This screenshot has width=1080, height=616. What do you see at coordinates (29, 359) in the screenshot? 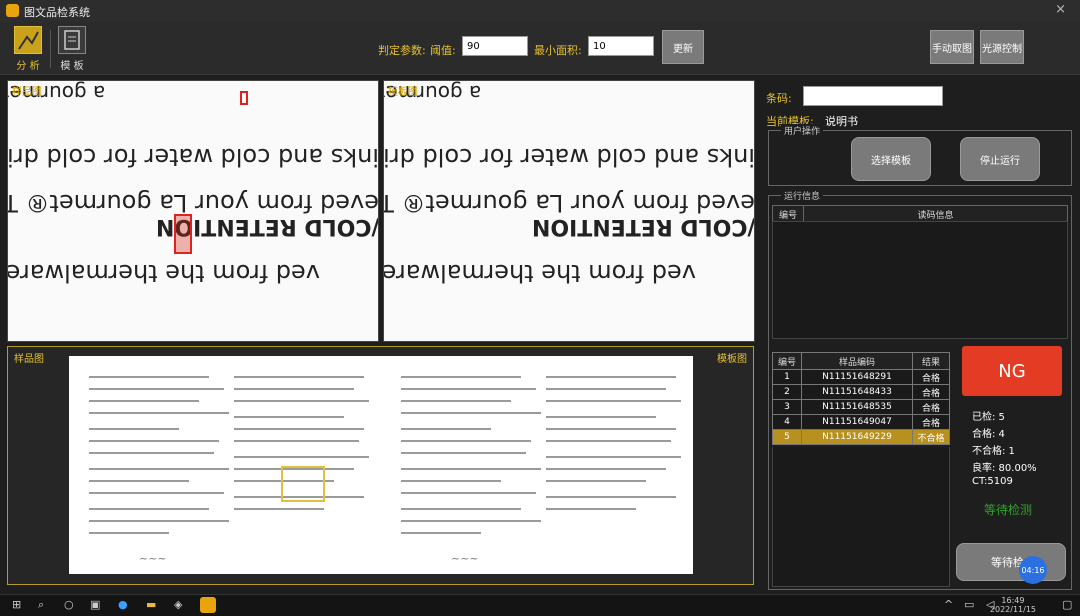
I see `sample-image-label: 样品图` at bounding box center [29, 359].